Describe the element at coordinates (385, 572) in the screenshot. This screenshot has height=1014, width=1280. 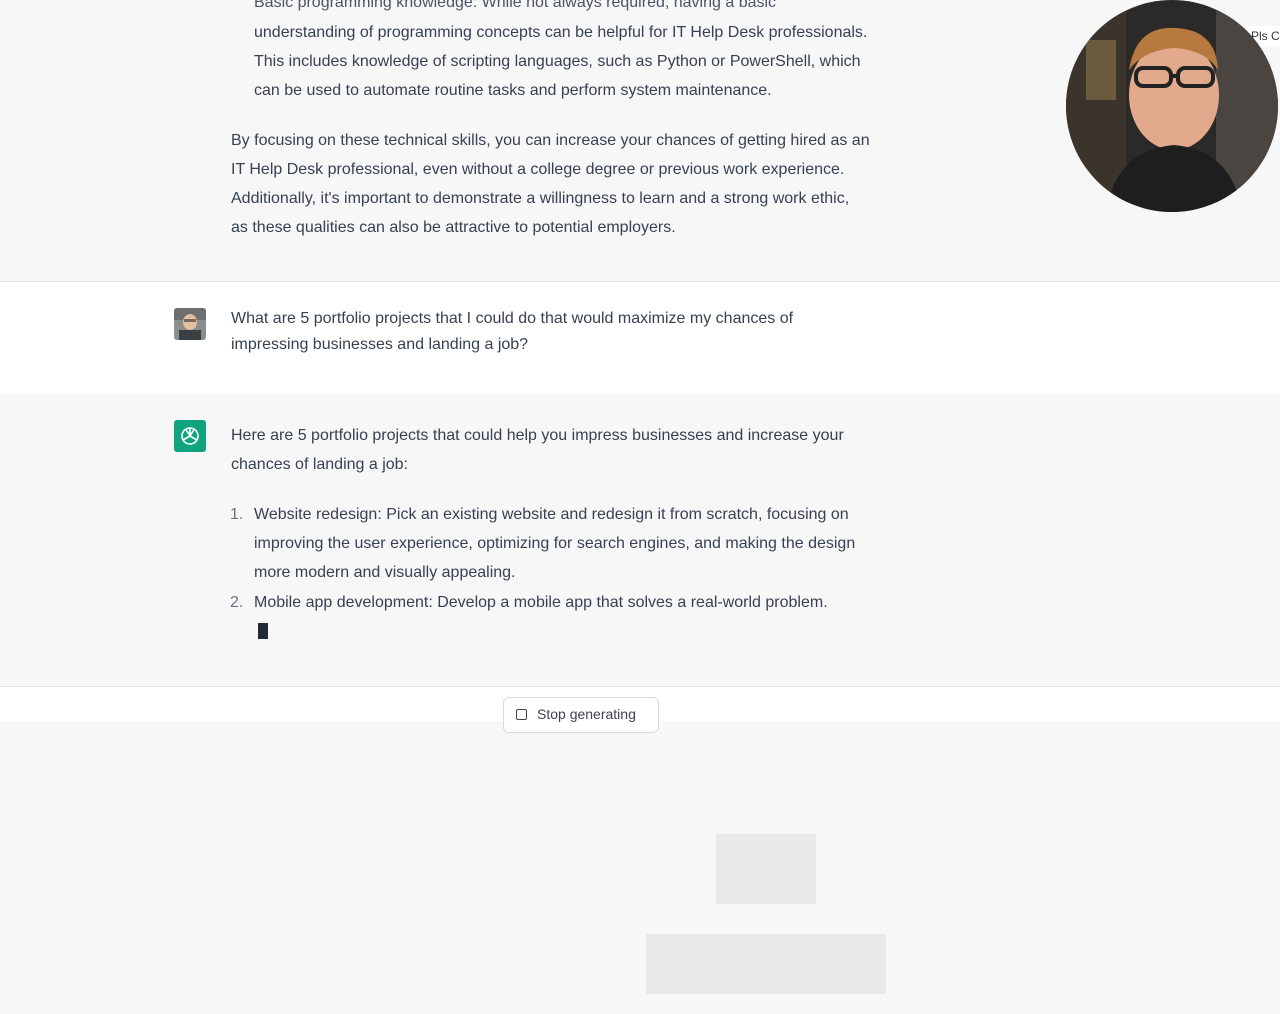
I see `list-item-line: more modern and visually appealing.` at that location.